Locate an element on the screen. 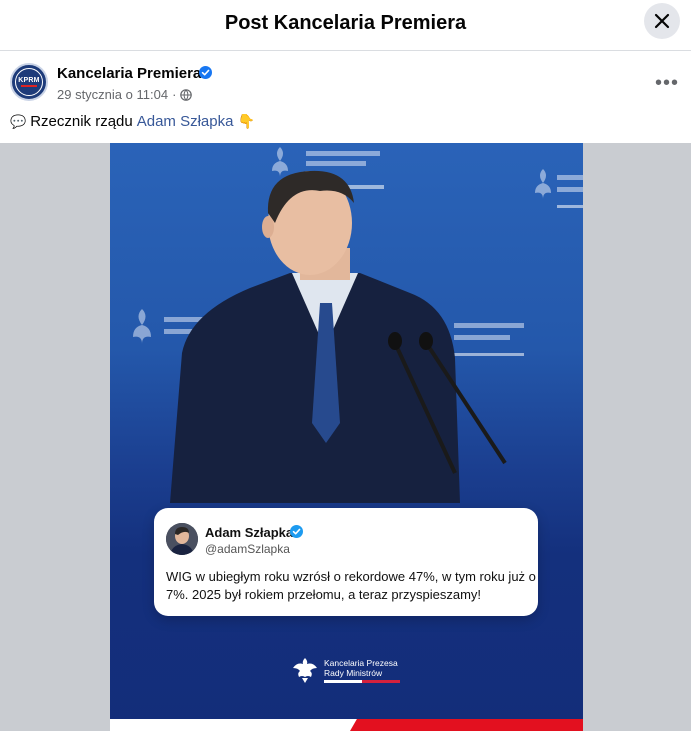  card-handle: @adamSzlapka is located at coordinates (247, 549).